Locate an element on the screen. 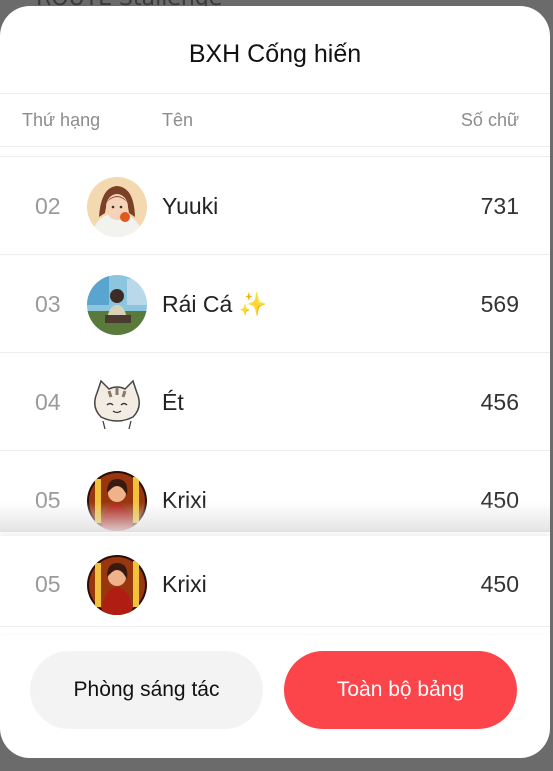  full-board-button: Toàn bộ bảng is located at coordinates (400, 690).